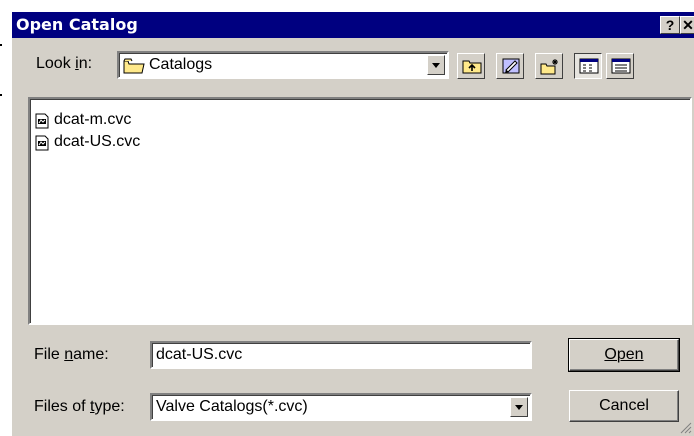 The width and height of the screenshot is (694, 436). Describe the element at coordinates (199, 354) in the screenshot. I see `file-name-value: dcat-US.cvc` at that location.